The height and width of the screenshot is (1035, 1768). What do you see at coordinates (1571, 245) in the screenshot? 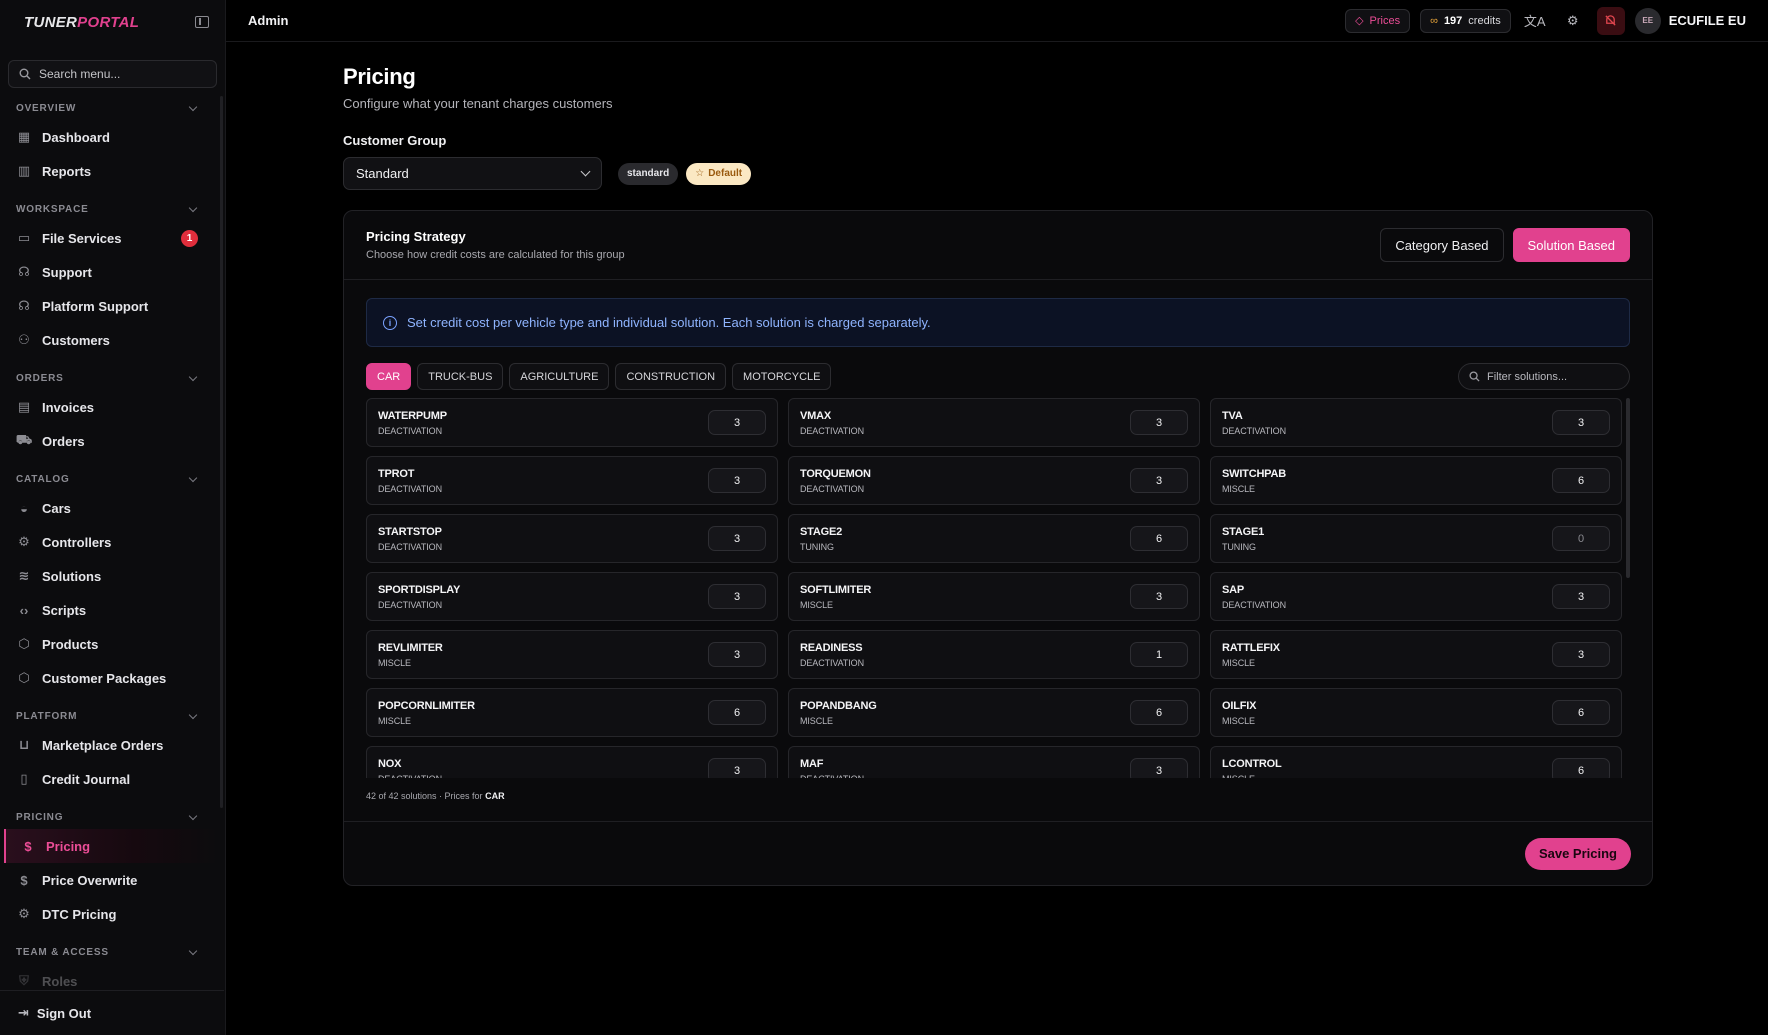
I see `solution-based-button: Solution Based` at bounding box center [1571, 245].